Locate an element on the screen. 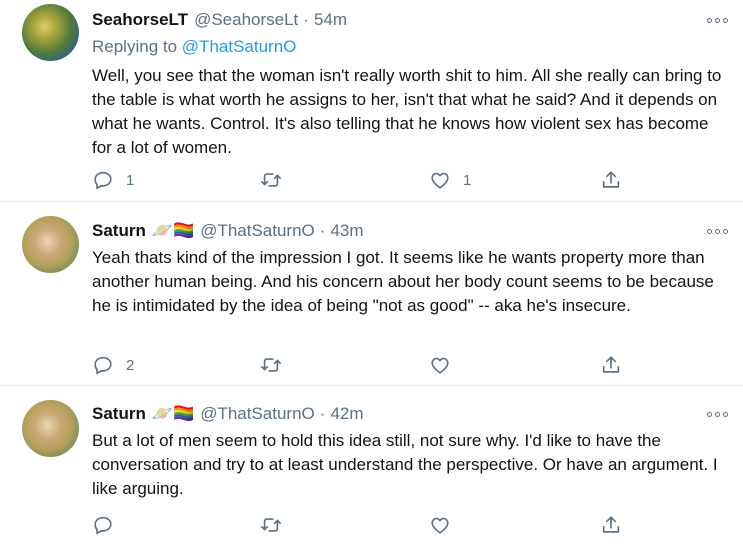  like-count: 1 is located at coordinates (467, 180).